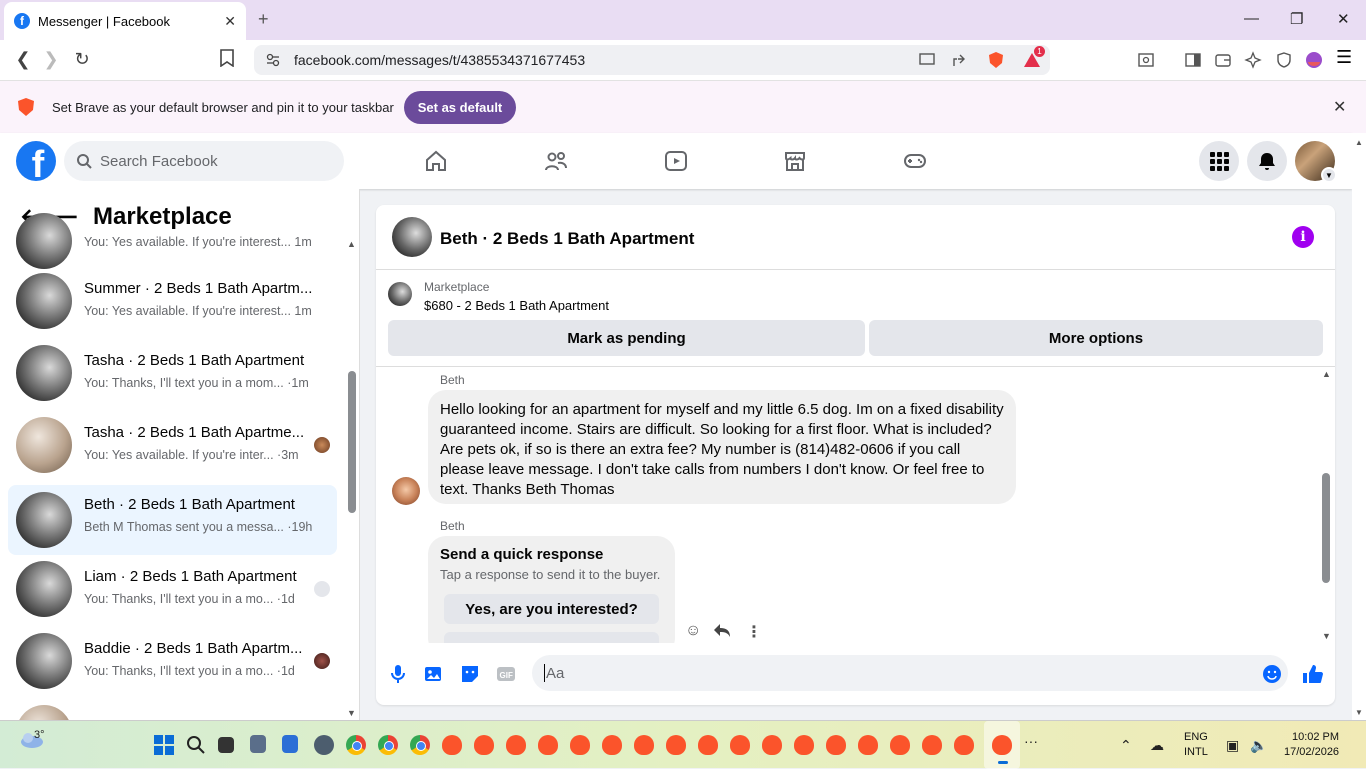 The height and width of the screenshot is (769, 1366). I want to click on emoji-icon, so click(1272, 674).